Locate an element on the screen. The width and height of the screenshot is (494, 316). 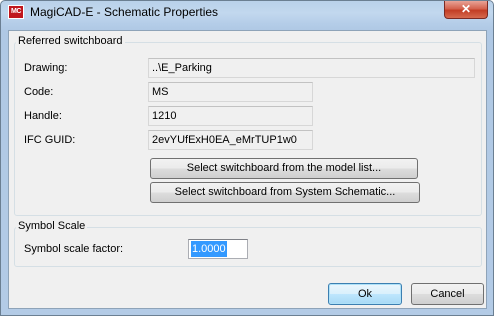
code-label: Code: is located at coordinates (39, 92).